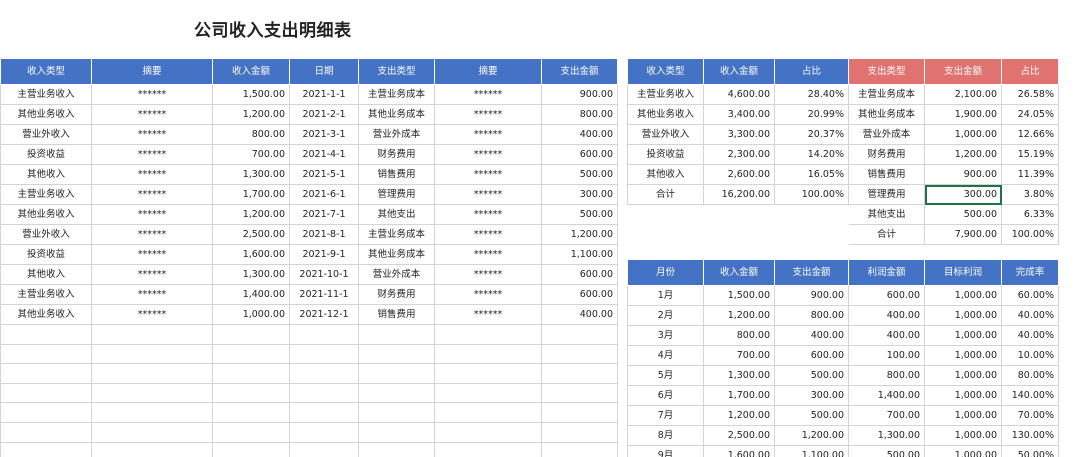  What do you see at coordinates (396, 134) in the screenshot?
I see `table-cell: 营业外成本` at bounding box center [396, 134].